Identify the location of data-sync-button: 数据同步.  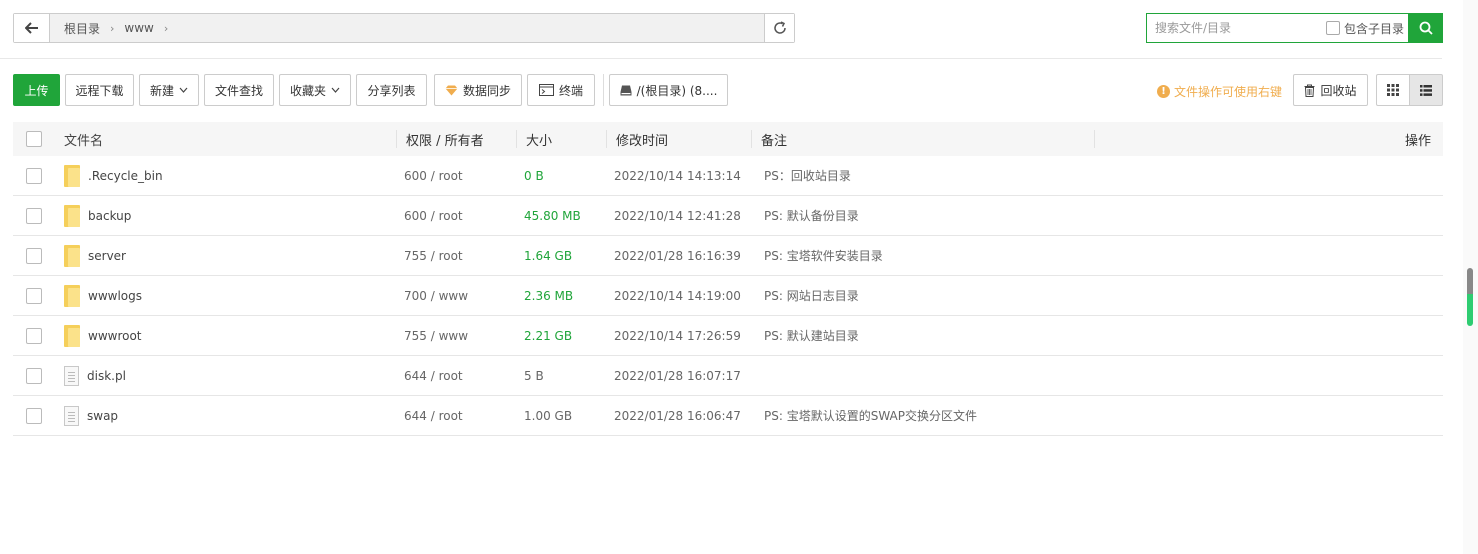
(478, 90).